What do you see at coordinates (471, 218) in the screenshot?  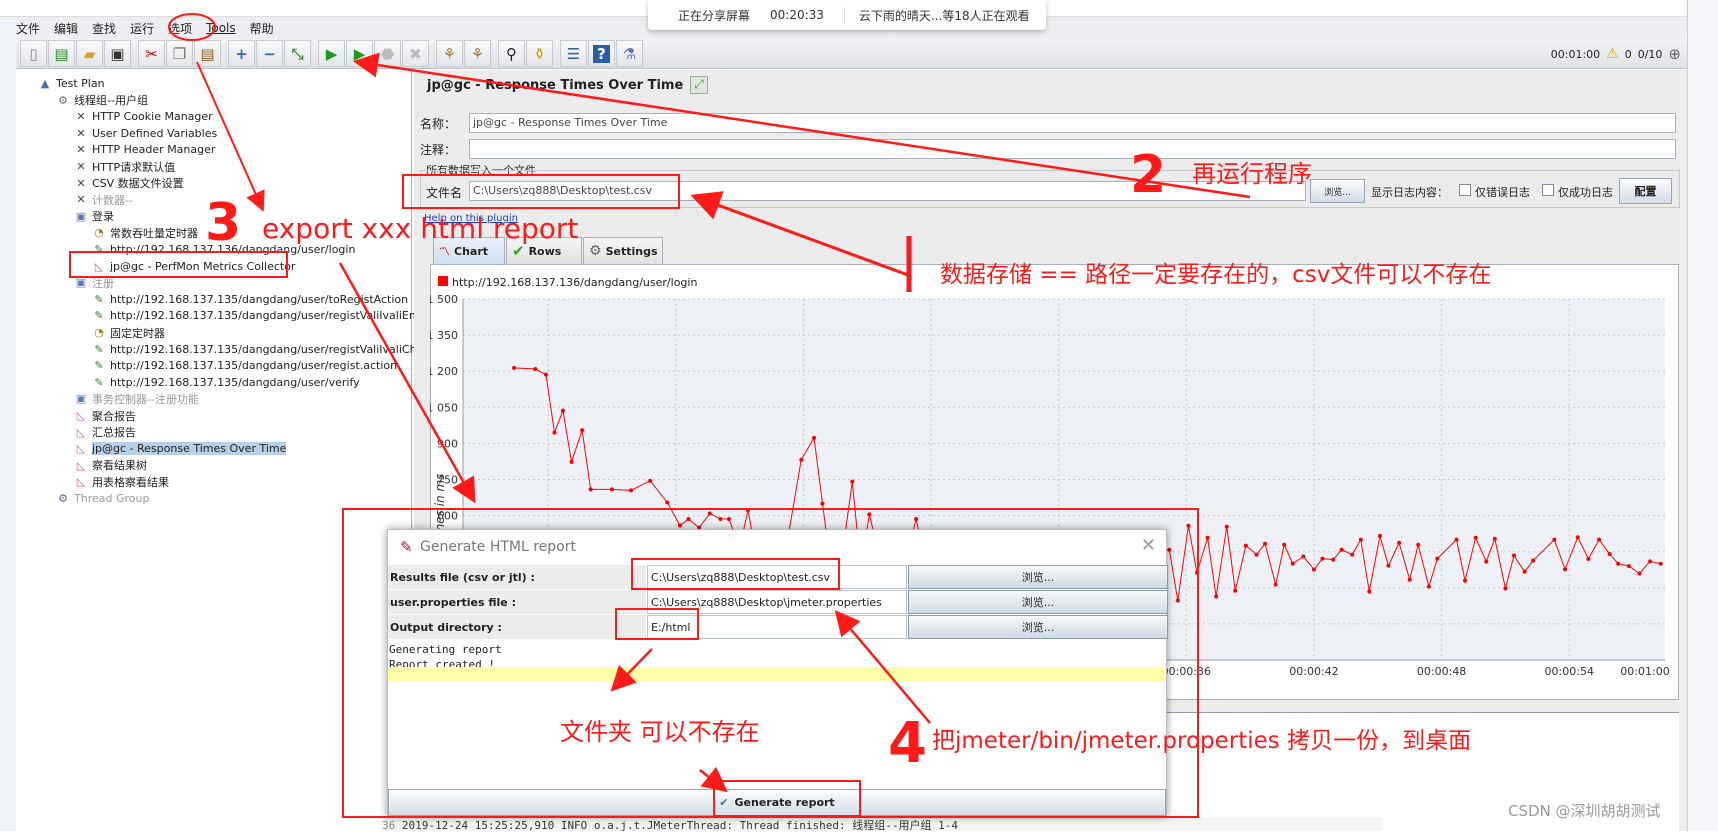 I see `help-link: Help on this plugin` at bounding box center [471, 218].